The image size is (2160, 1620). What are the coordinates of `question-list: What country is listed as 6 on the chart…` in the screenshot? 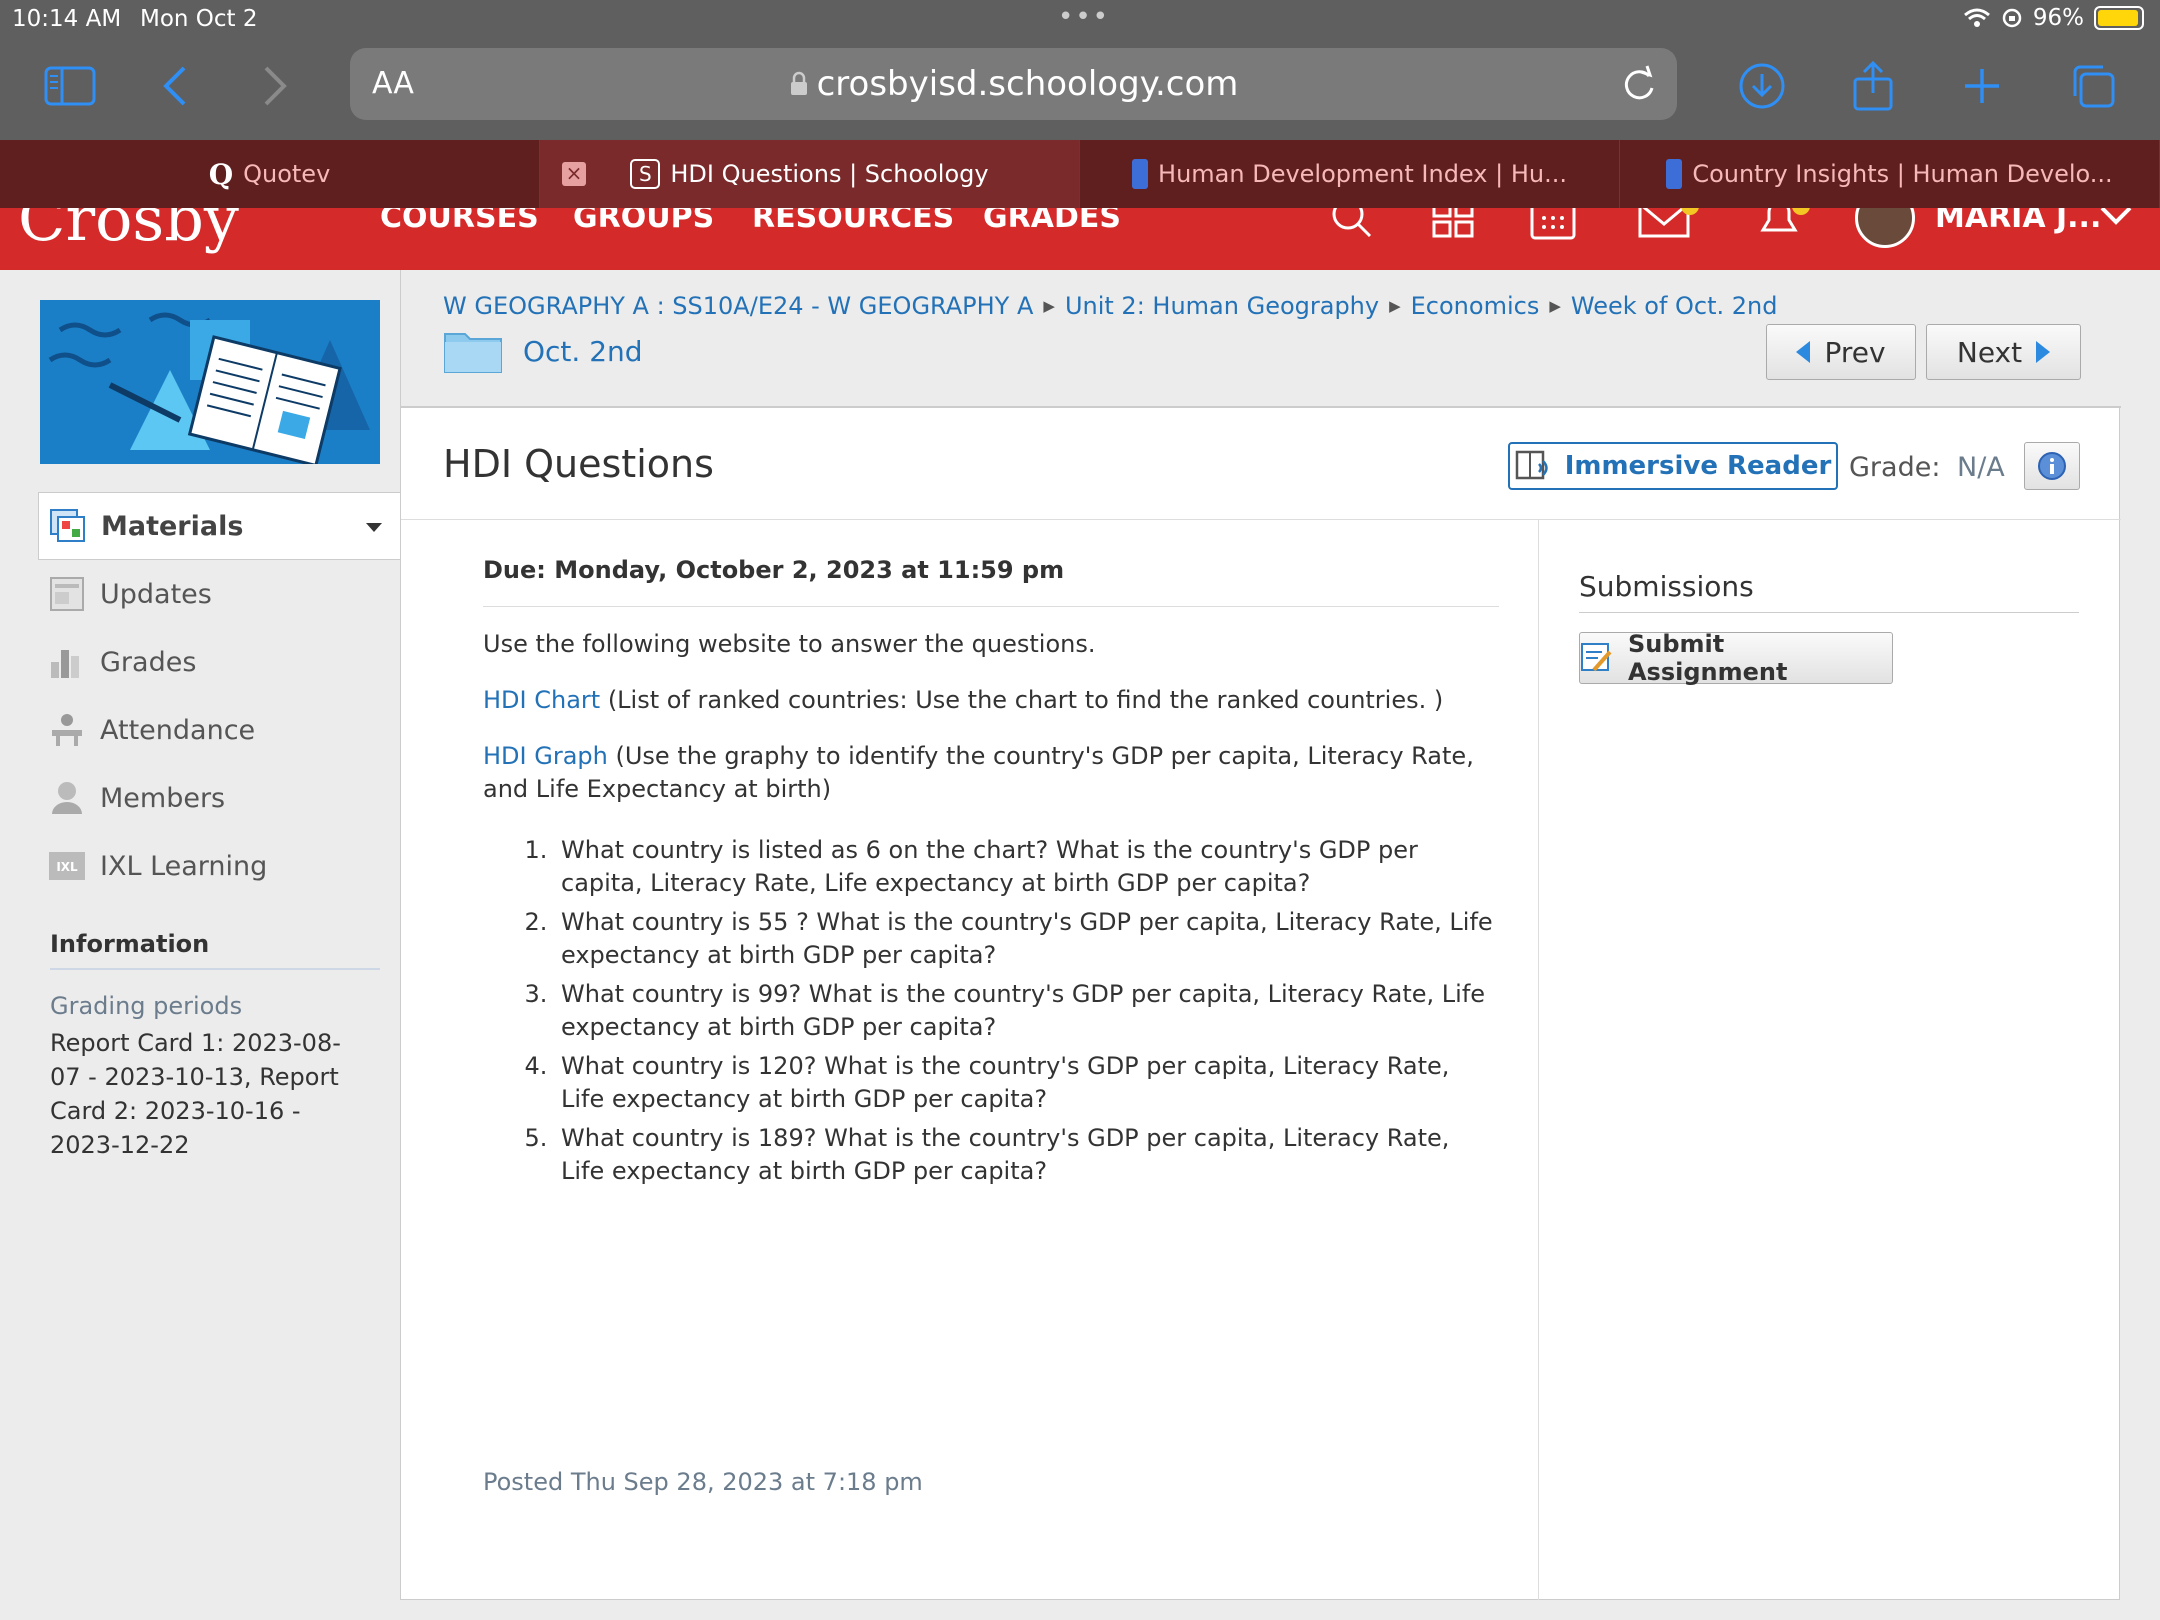 It's located at (991, 1011).